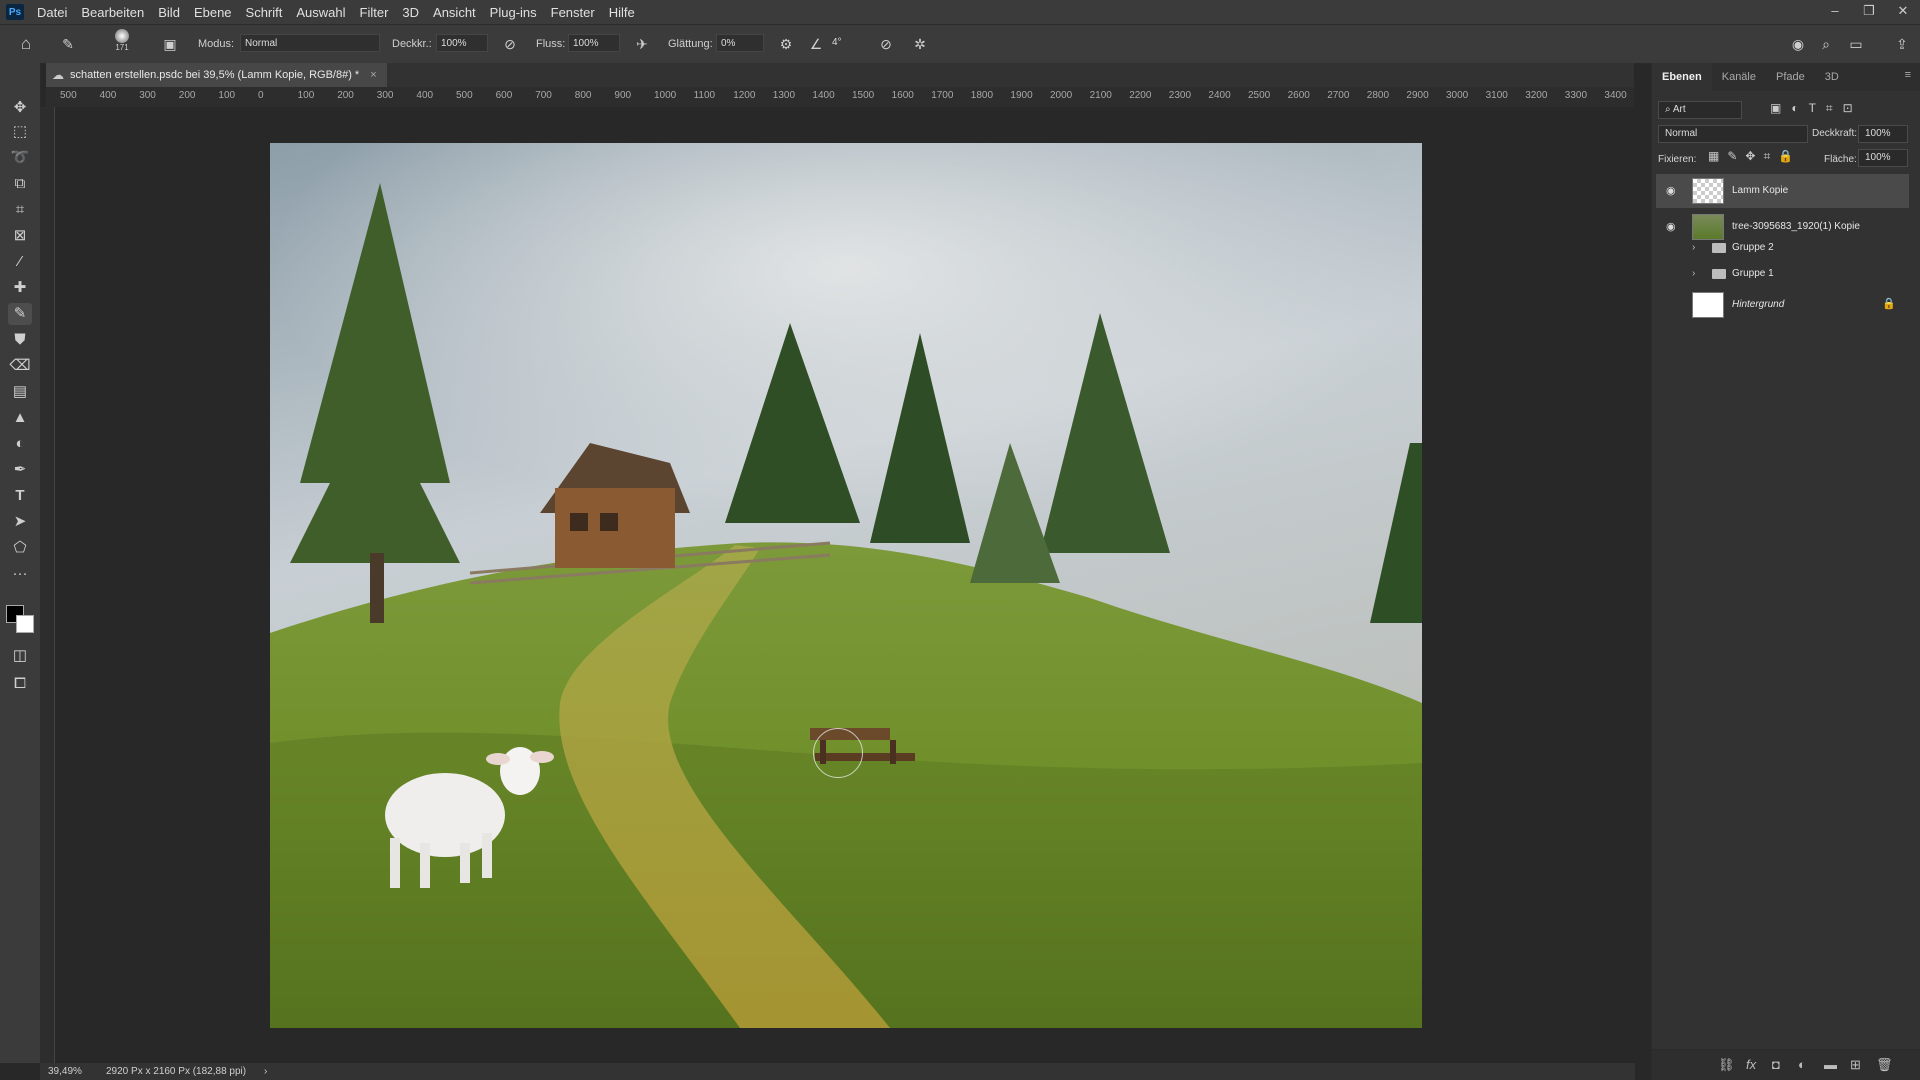  I want to click on airbrush-icon: ✈, so click(642, 44).